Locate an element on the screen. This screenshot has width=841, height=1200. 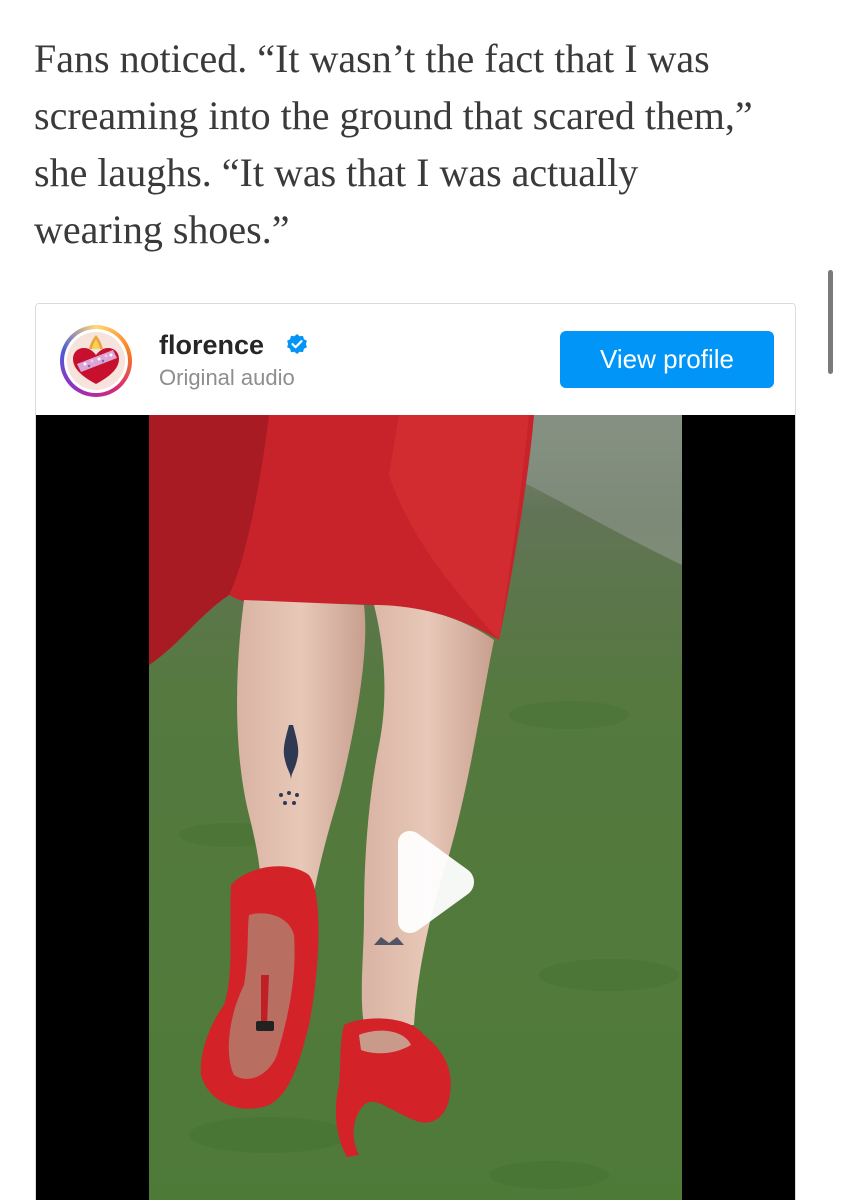
article-line: she laughs. “It was that I was actually is located at coordinates (336, 172).